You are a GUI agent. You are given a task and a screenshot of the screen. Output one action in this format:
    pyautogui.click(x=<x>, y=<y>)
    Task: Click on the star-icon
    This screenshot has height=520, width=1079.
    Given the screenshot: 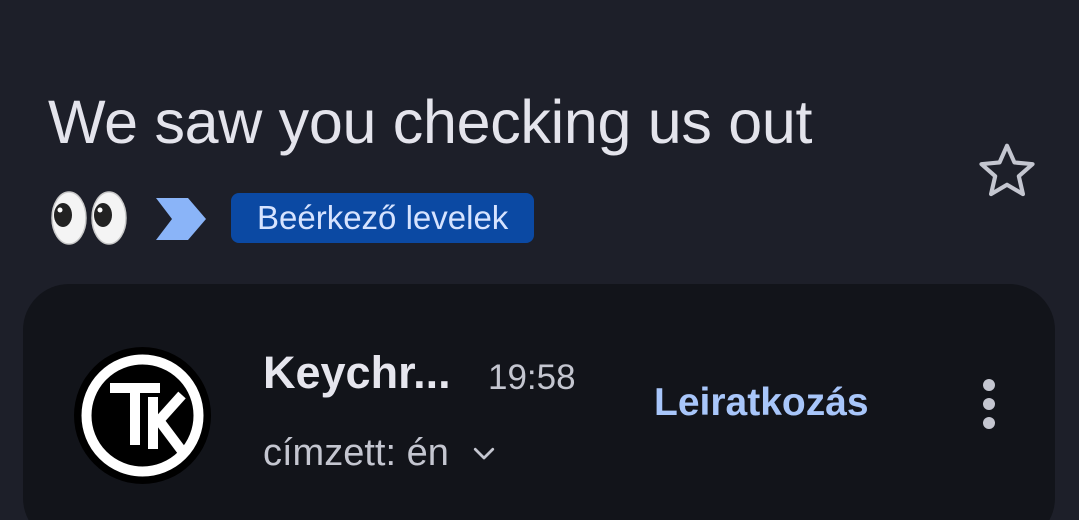 What is the action you would take?
    pyautogui.click(x=1007, y=171)
    